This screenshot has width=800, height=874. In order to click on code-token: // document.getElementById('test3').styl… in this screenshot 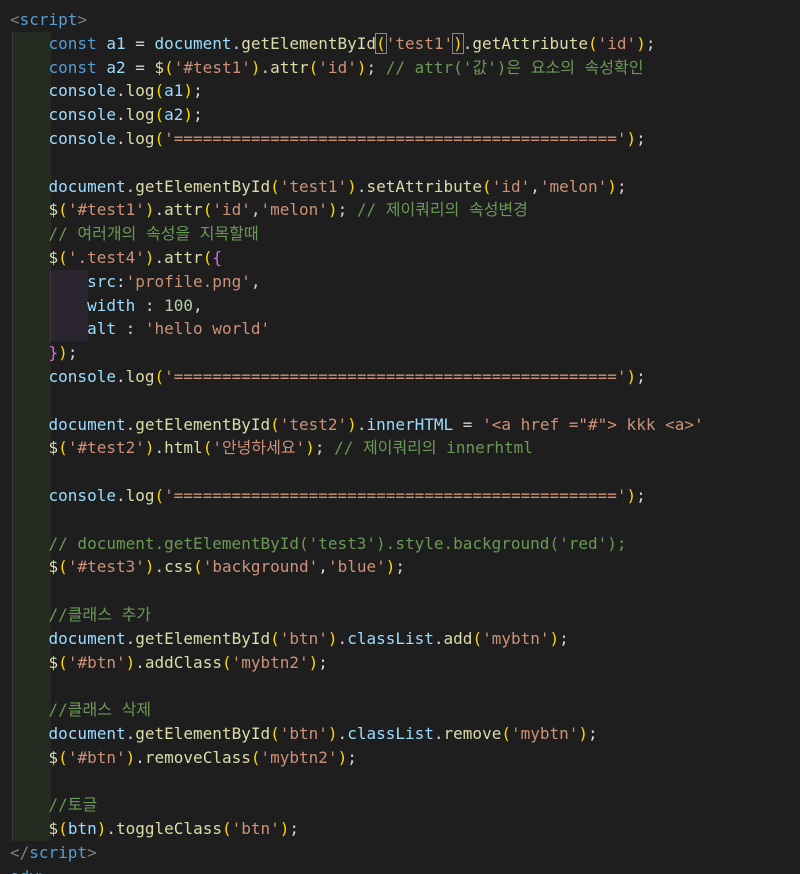, I will do `click(318, 543)`.